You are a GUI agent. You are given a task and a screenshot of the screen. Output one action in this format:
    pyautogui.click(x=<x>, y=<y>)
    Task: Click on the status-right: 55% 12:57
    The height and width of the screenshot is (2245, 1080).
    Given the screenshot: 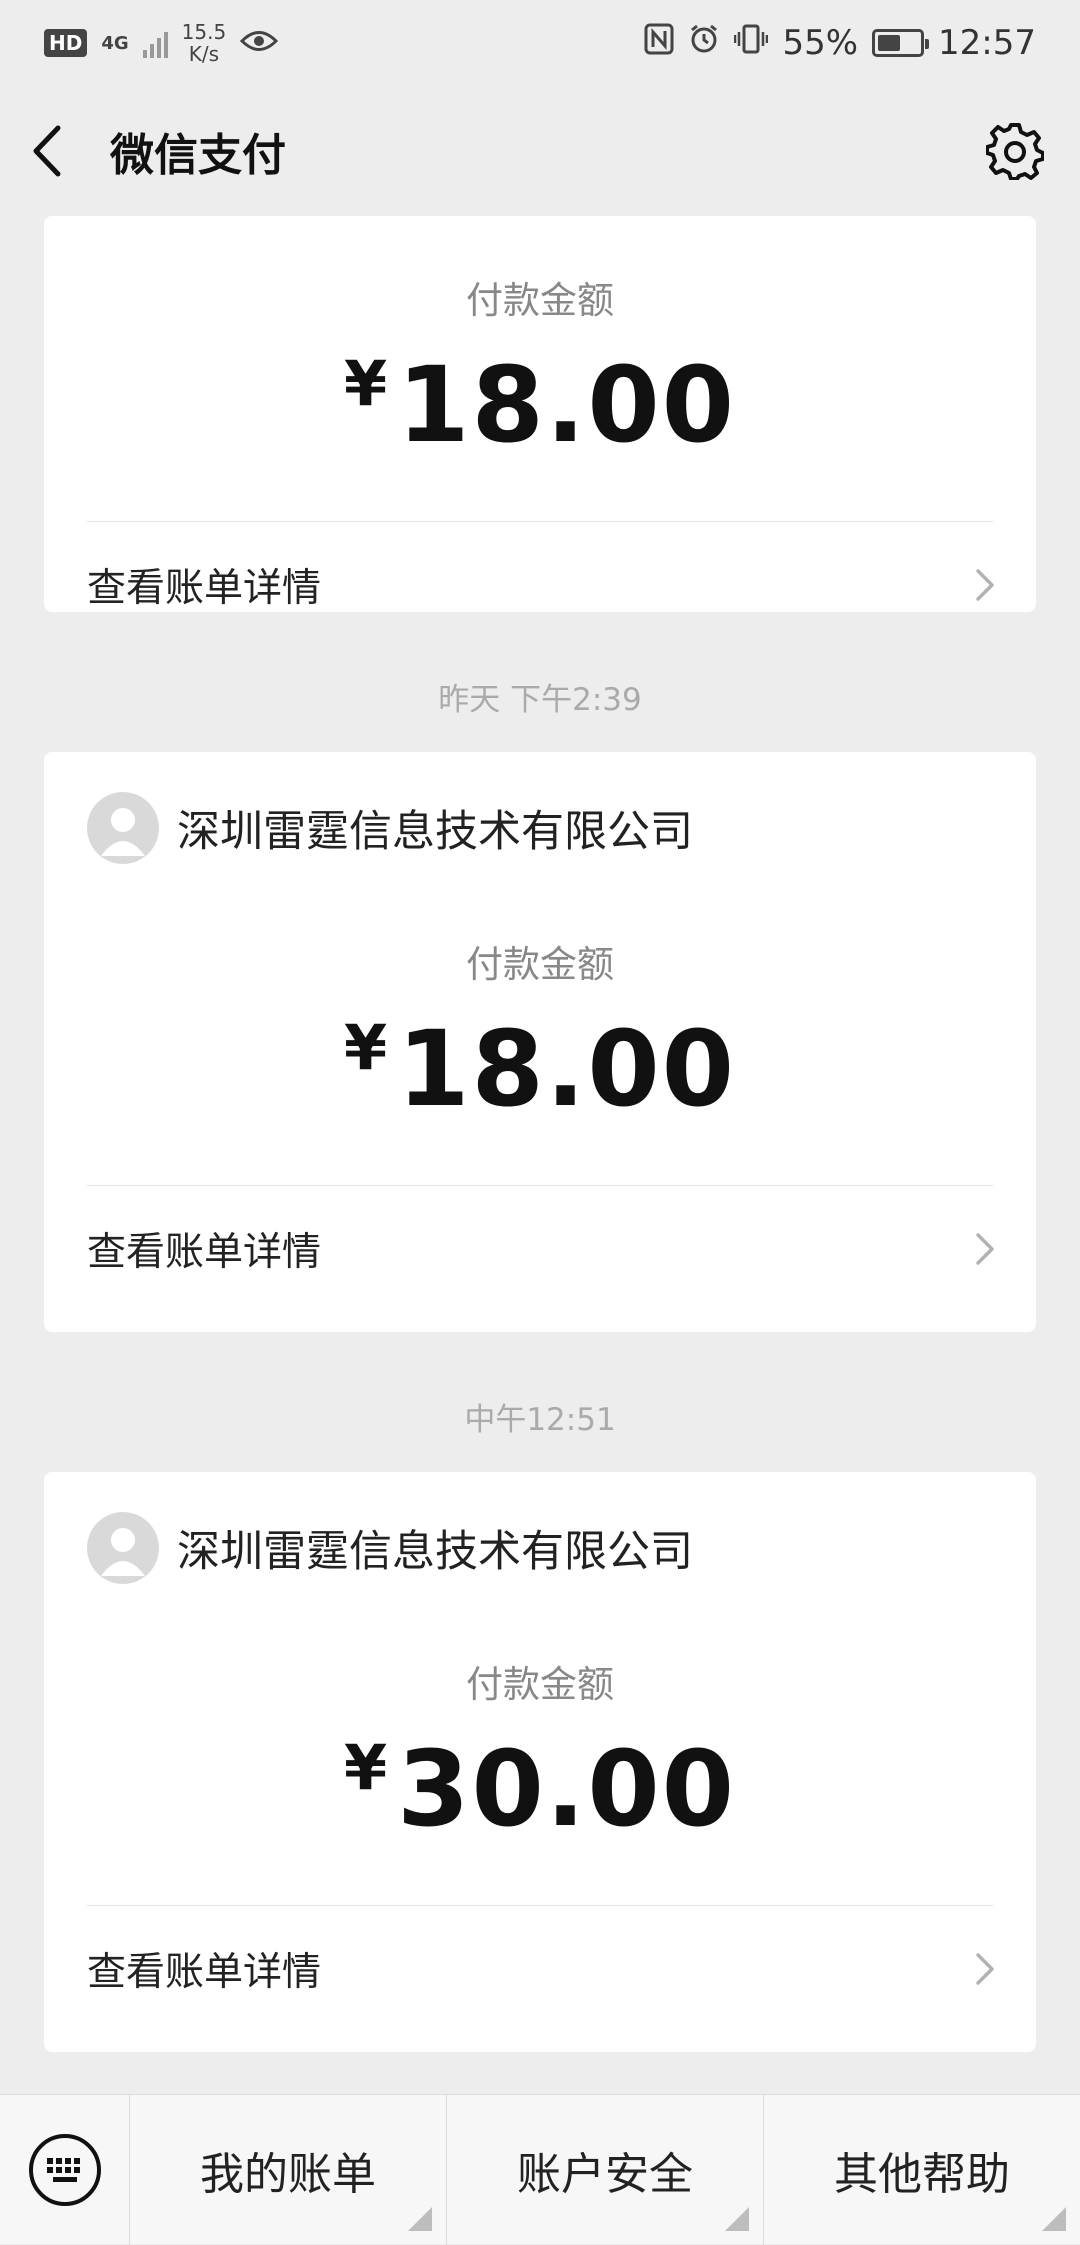 What is the action you would take?
    pyautogui.click(x=840, y=43)
    